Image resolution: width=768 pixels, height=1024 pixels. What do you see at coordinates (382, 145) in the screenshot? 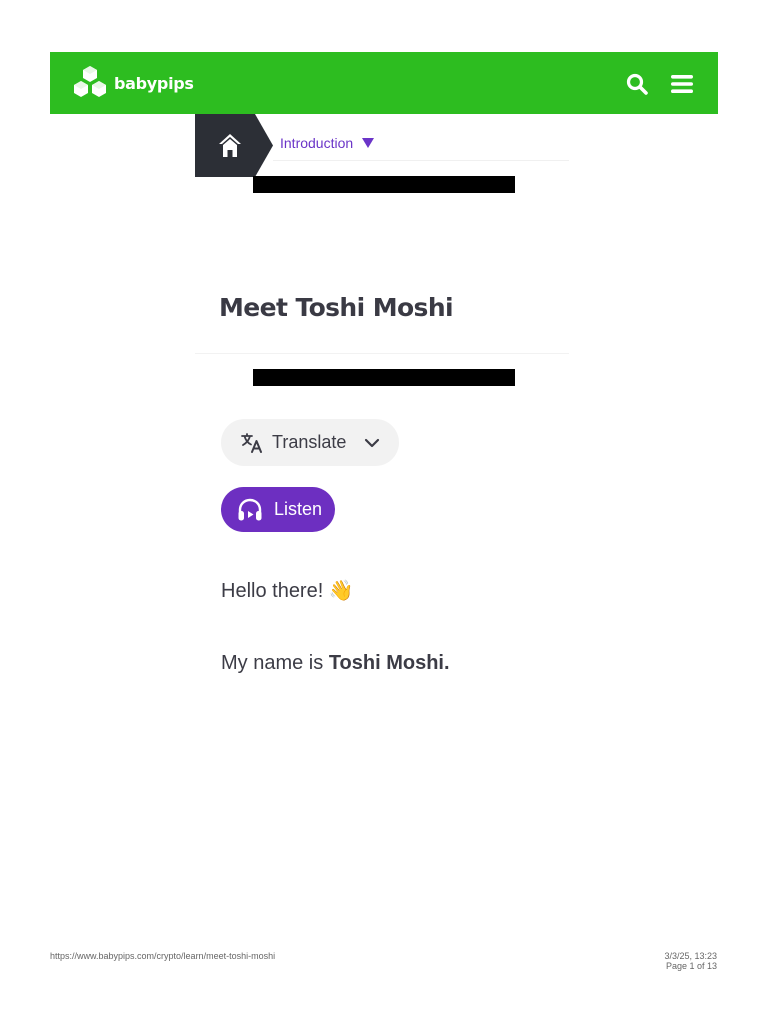
I see `breadcrumb: Introduction` at bounding box center [382, 145].